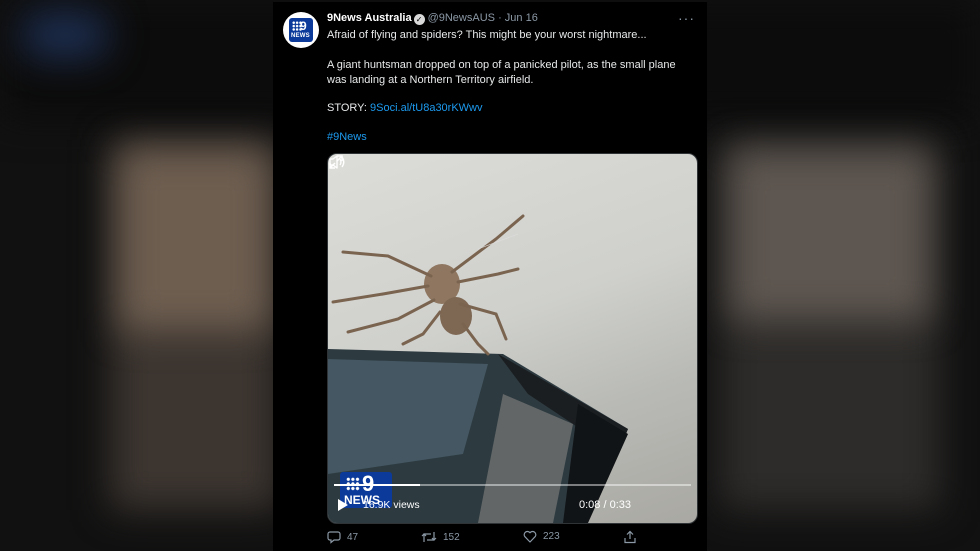 The width and height of the screenshot is (980, 551). Describe the element at coordinates (347, 137) in the screenshot. I see `hashtag-link: #9News` at that location.